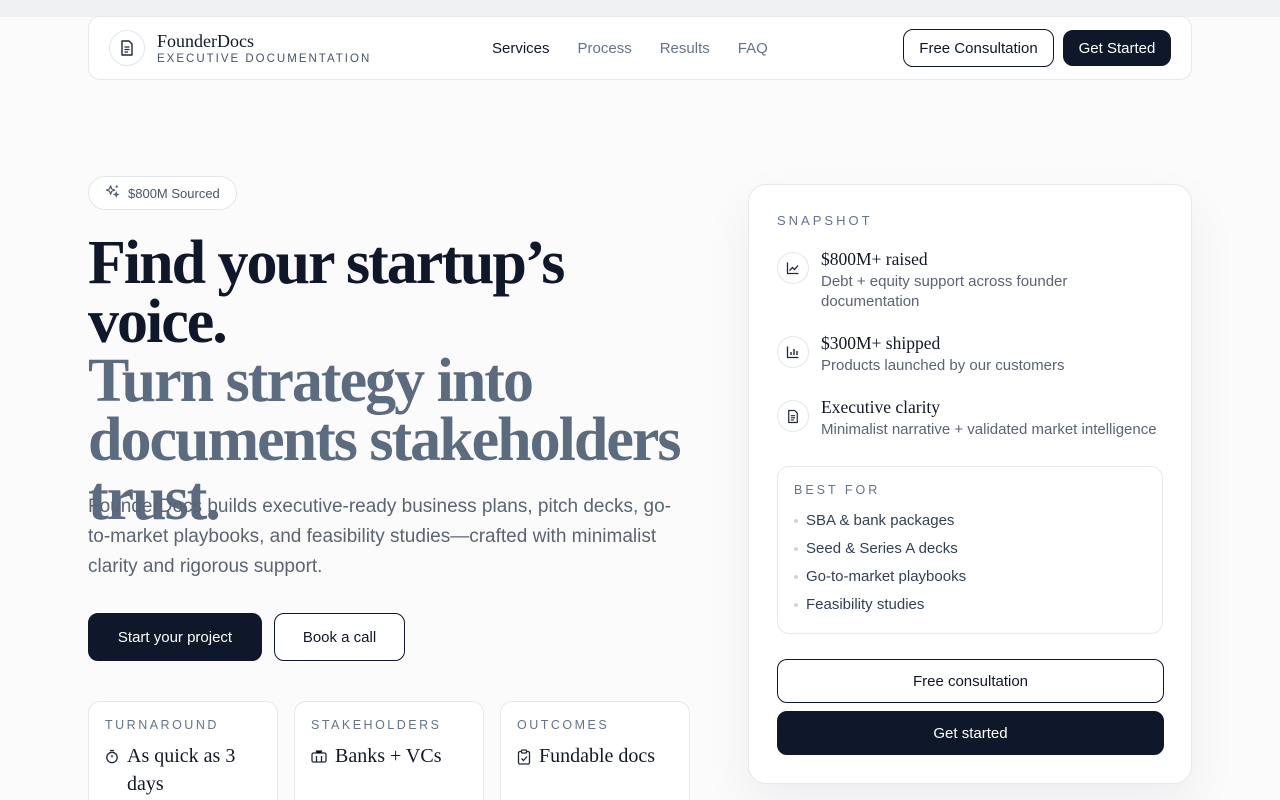 The height and width of the screenshot is (800, 1280). I want to click on sourced-badge-label: $800M Sourced, so click(174, 193).